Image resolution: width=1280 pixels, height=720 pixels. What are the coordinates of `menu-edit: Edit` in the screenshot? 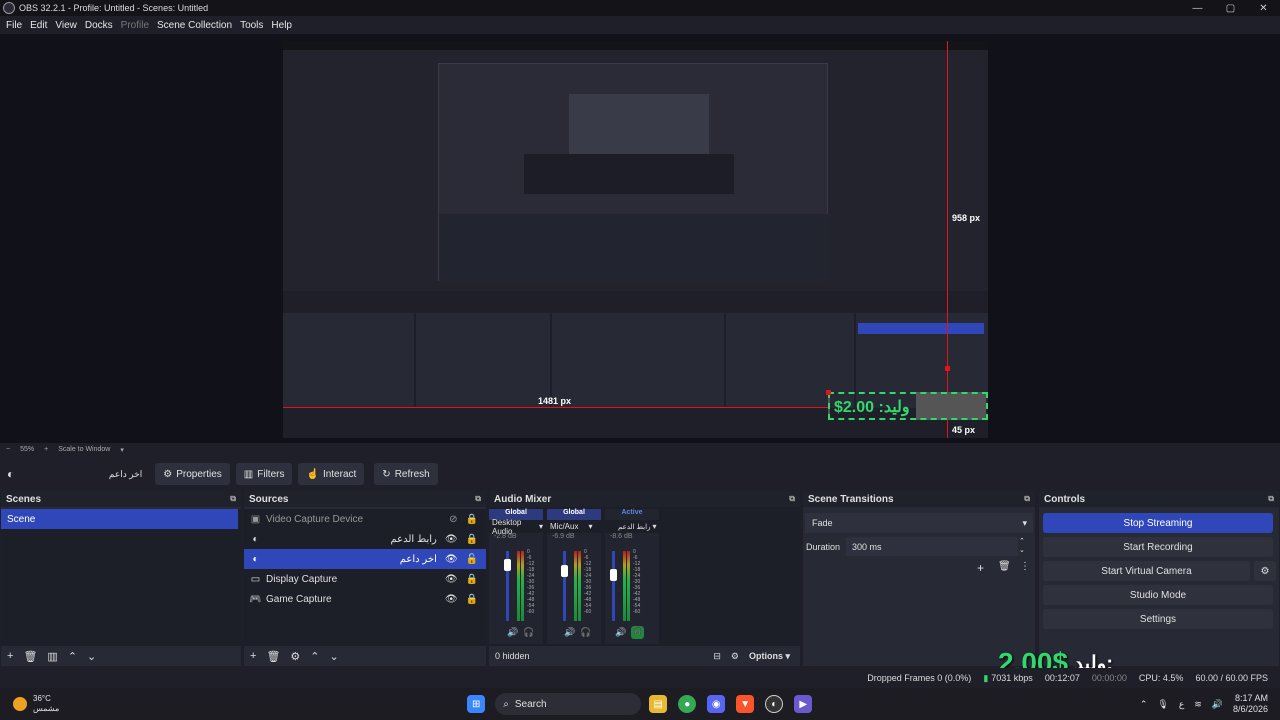 It's located at (38, 25).